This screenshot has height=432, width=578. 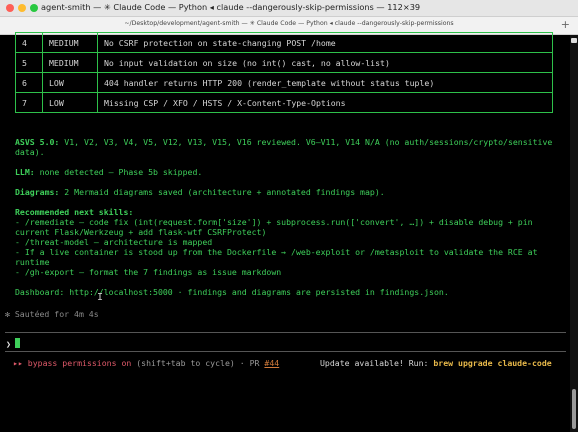 I want to click on finding-number: 4, so click(x=29, y=42).